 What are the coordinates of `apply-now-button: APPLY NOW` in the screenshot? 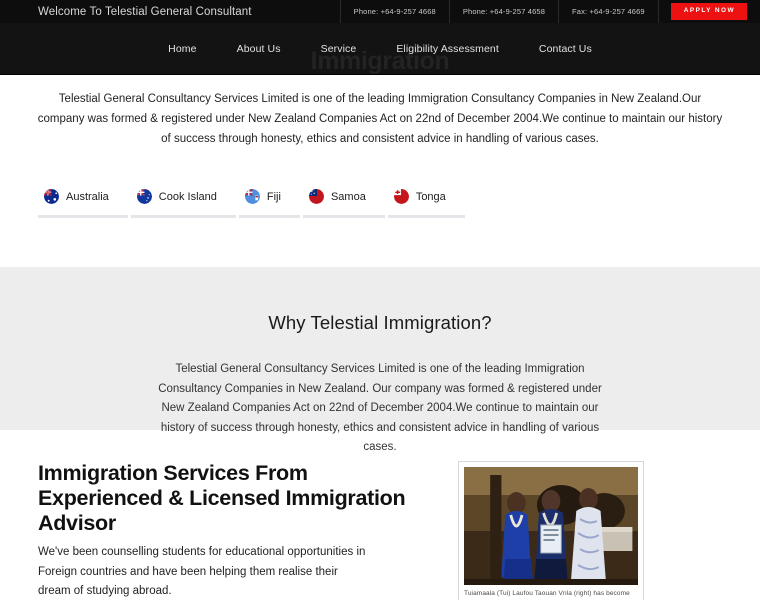 It's located at (708, 11).